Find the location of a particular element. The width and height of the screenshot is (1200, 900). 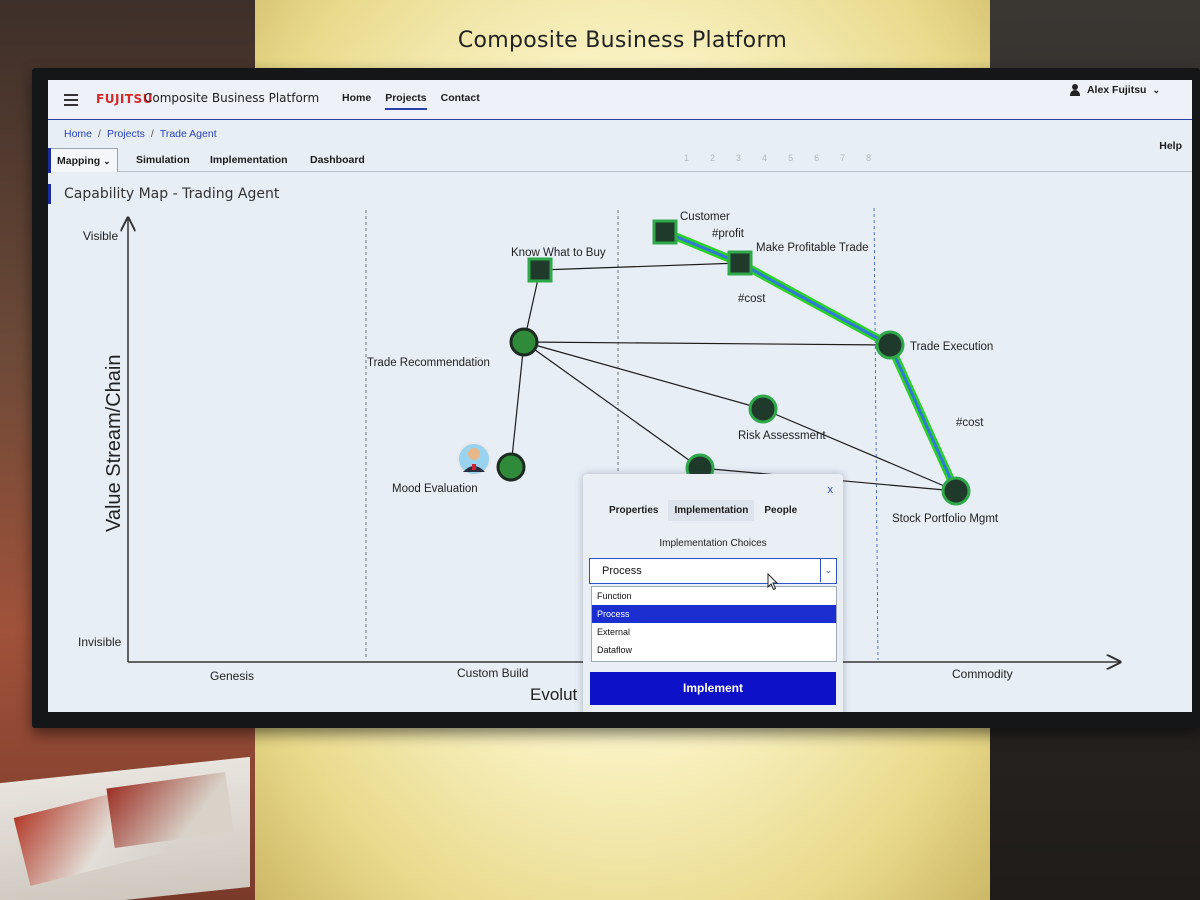

node-trade-execution is located at coordinates (890, 345).